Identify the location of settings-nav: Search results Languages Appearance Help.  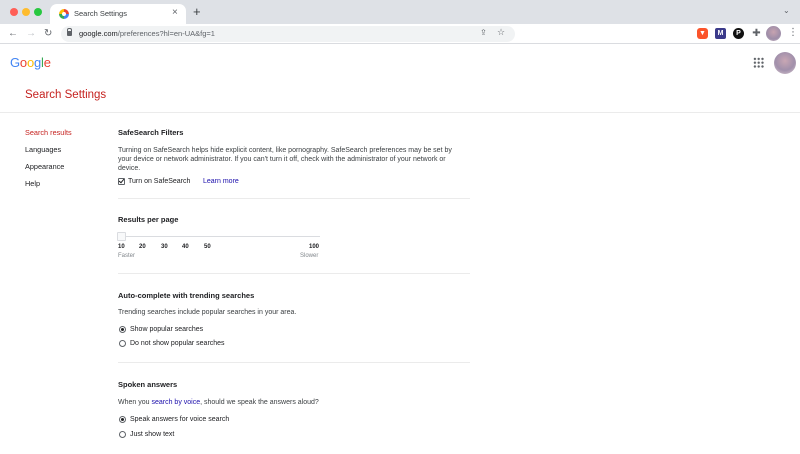
(48, 162).